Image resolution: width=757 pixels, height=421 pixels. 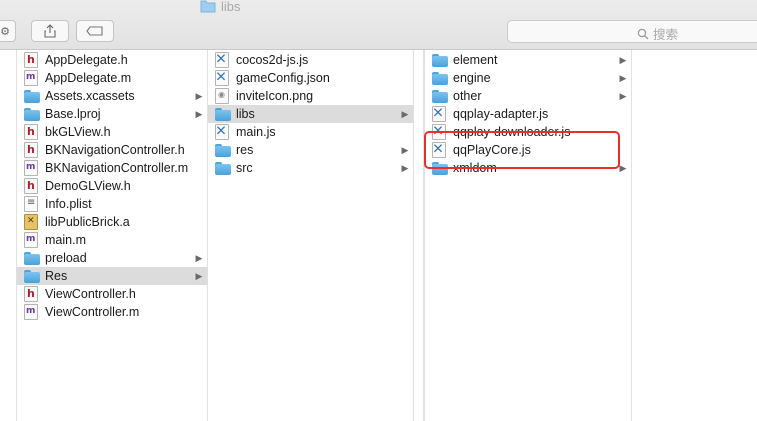 What do you see at coordinates (643, 33) in the screenshot?
I see `search-icon` at bounding box center [643, 33].